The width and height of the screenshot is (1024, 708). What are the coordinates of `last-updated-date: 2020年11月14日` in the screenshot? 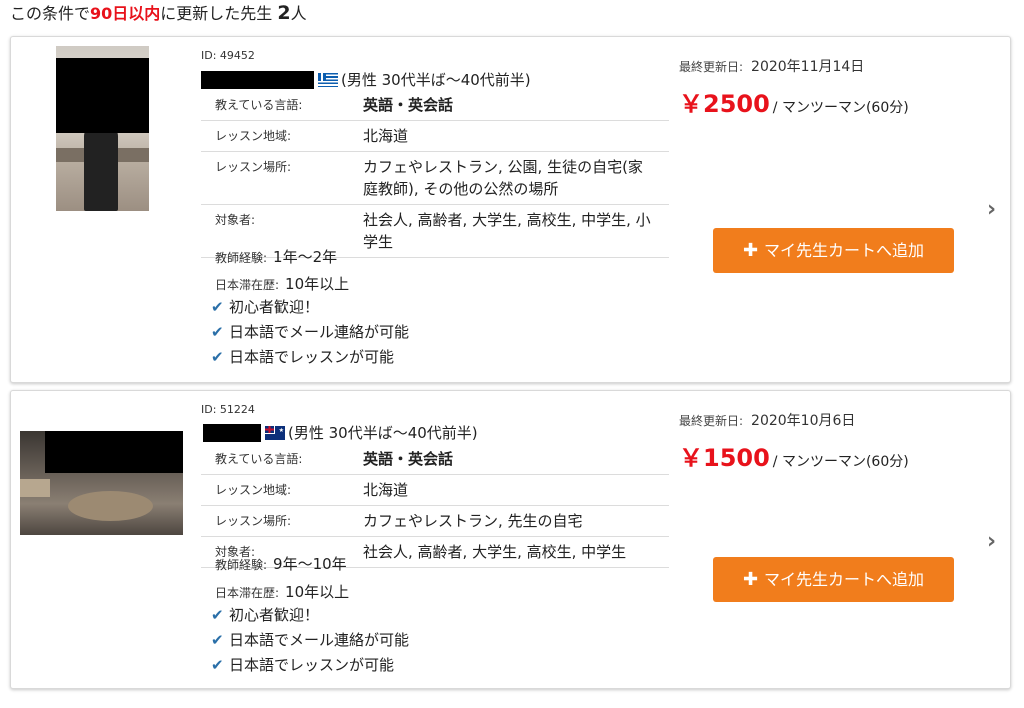 It's located at (808, 67).